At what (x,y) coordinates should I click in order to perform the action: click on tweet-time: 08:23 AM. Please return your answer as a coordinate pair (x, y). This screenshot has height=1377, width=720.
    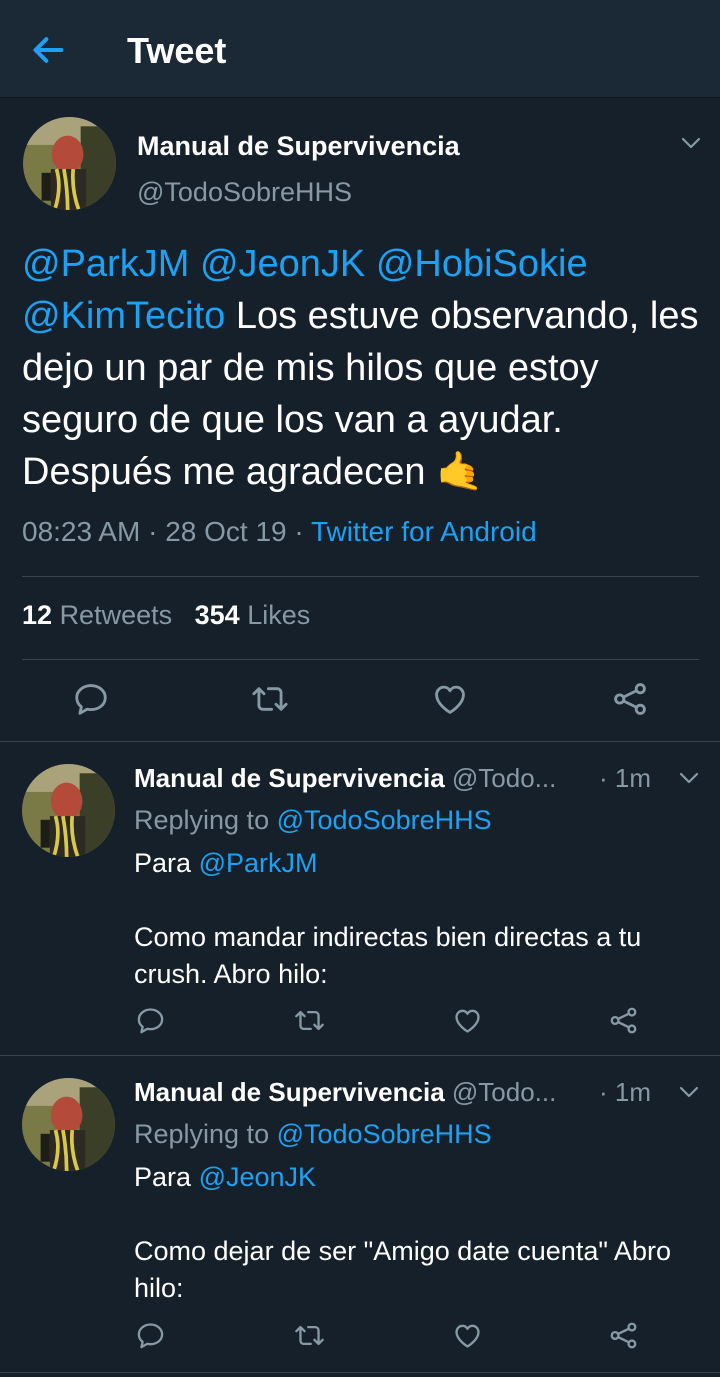
    Looking at the image, I should click on (81, 531).